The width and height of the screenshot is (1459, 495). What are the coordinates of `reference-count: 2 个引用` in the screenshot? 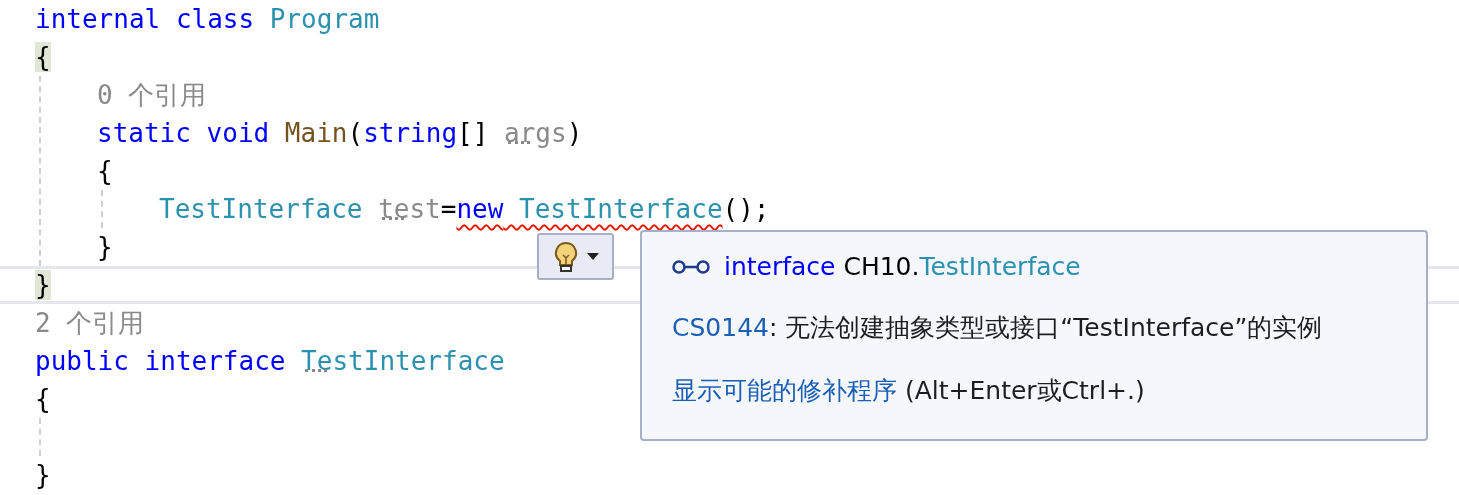 It's located at (90, 323).